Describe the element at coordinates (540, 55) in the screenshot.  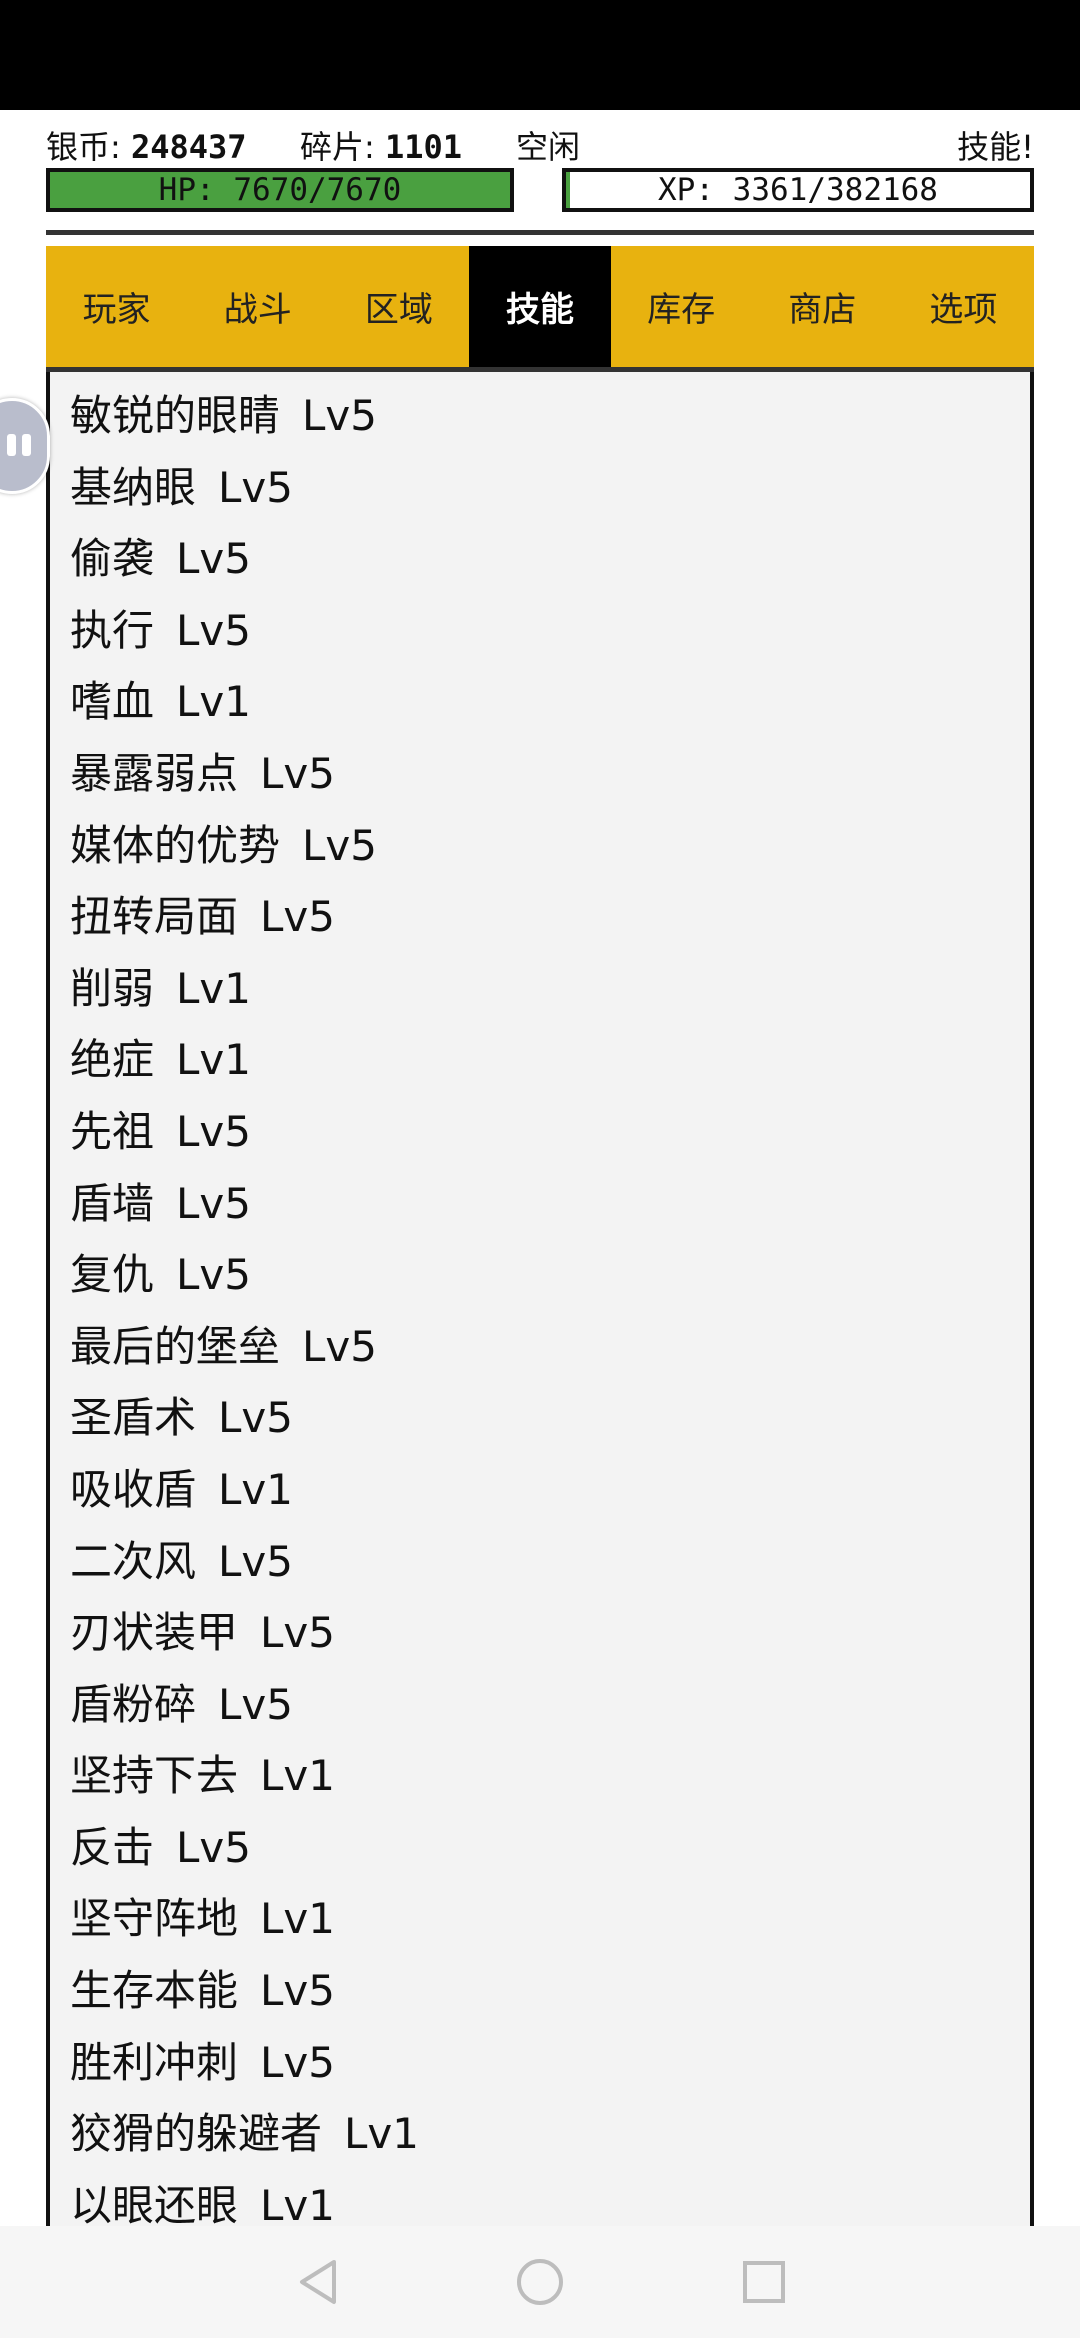
I see `status-bar` at that location.